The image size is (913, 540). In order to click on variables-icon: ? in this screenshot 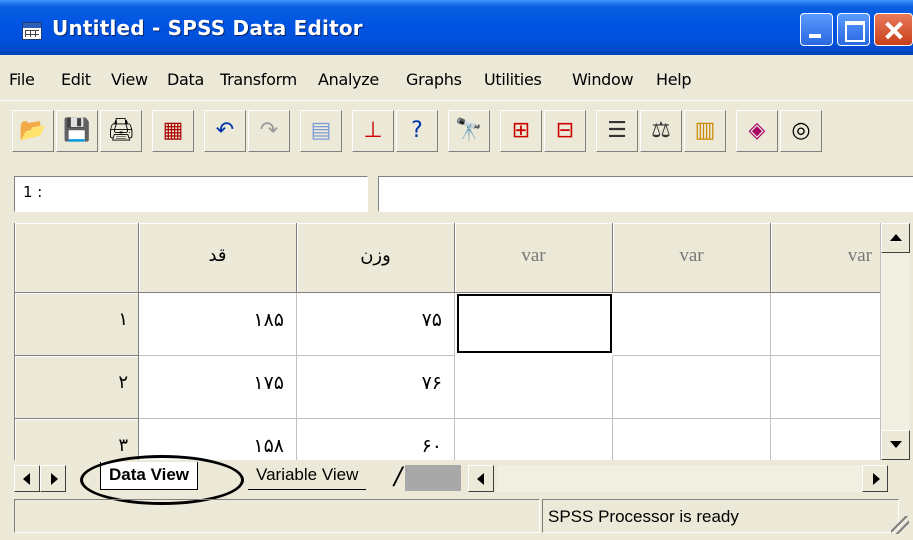, I will do `click(417, 131)`.